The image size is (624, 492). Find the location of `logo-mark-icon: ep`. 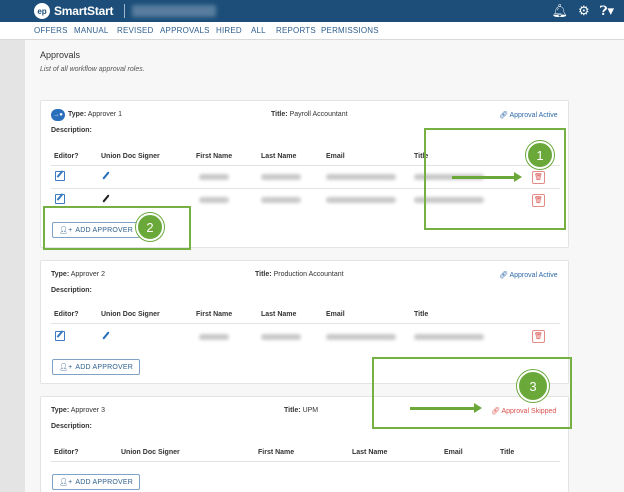

logo-mark-icon: ep is located at coordinates (42, 11).